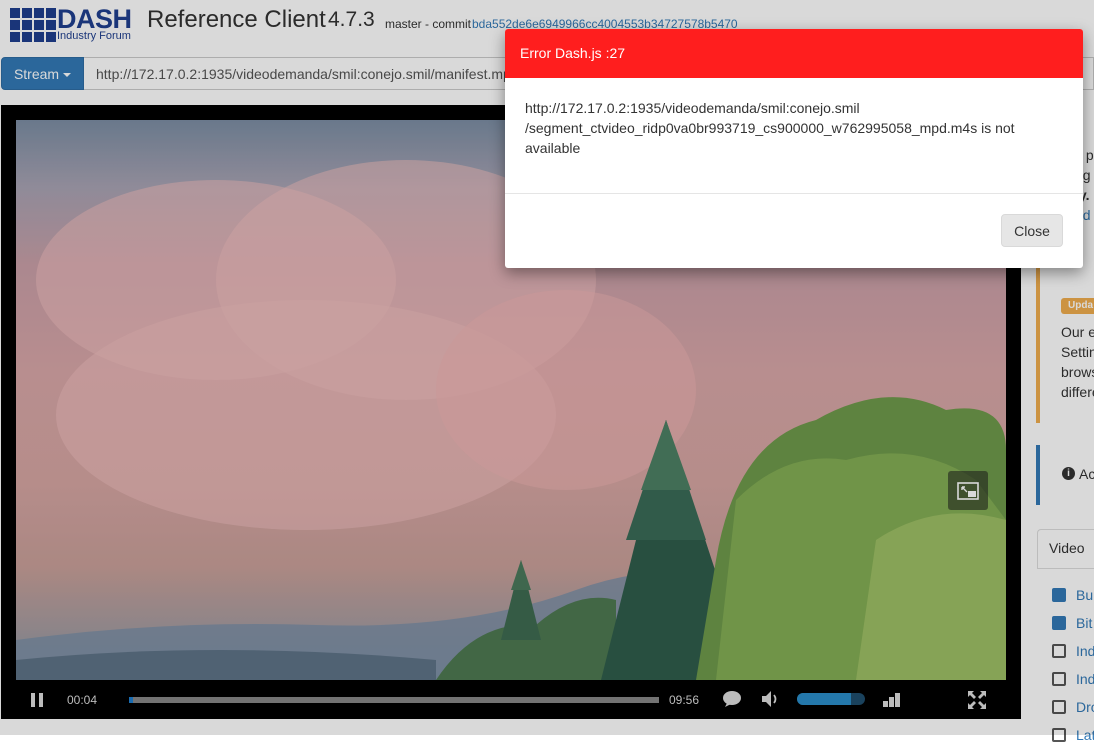  What do you see at coordinates (553, 148) in the screenshot?
I see `error-message-line-3: available` at bounding box center [553, 148].